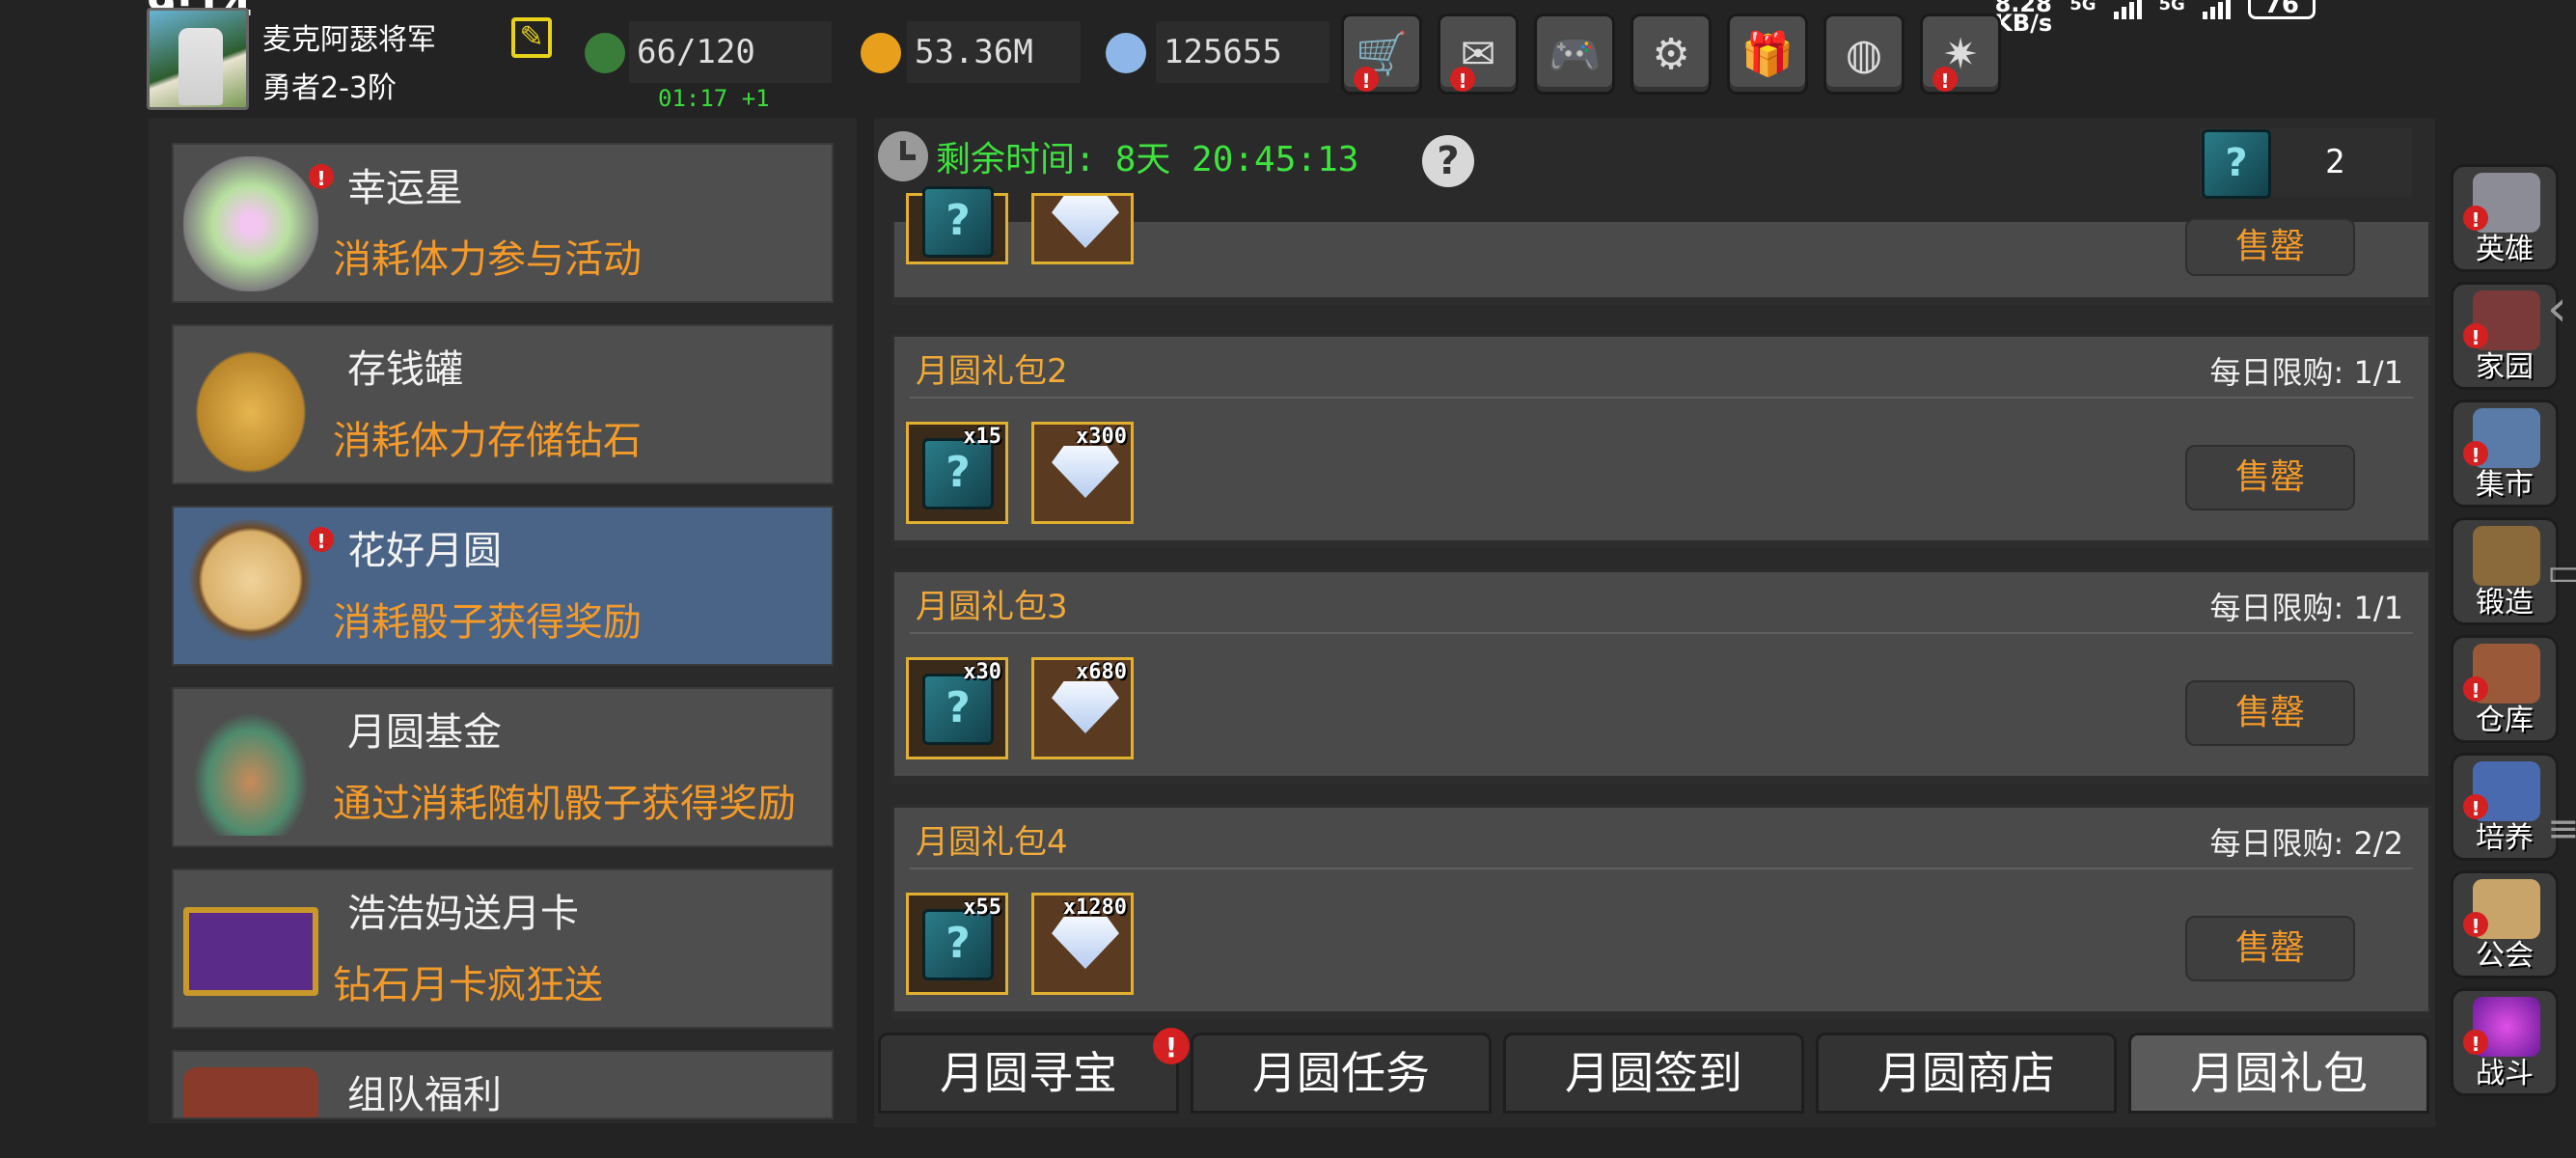 This screenshot has width=2576, height=1158. What do you see at coordinates (330, 88) in the screenshot?
I see `player-rank: 勇者2-3阶` at bounding box center [330, 88].